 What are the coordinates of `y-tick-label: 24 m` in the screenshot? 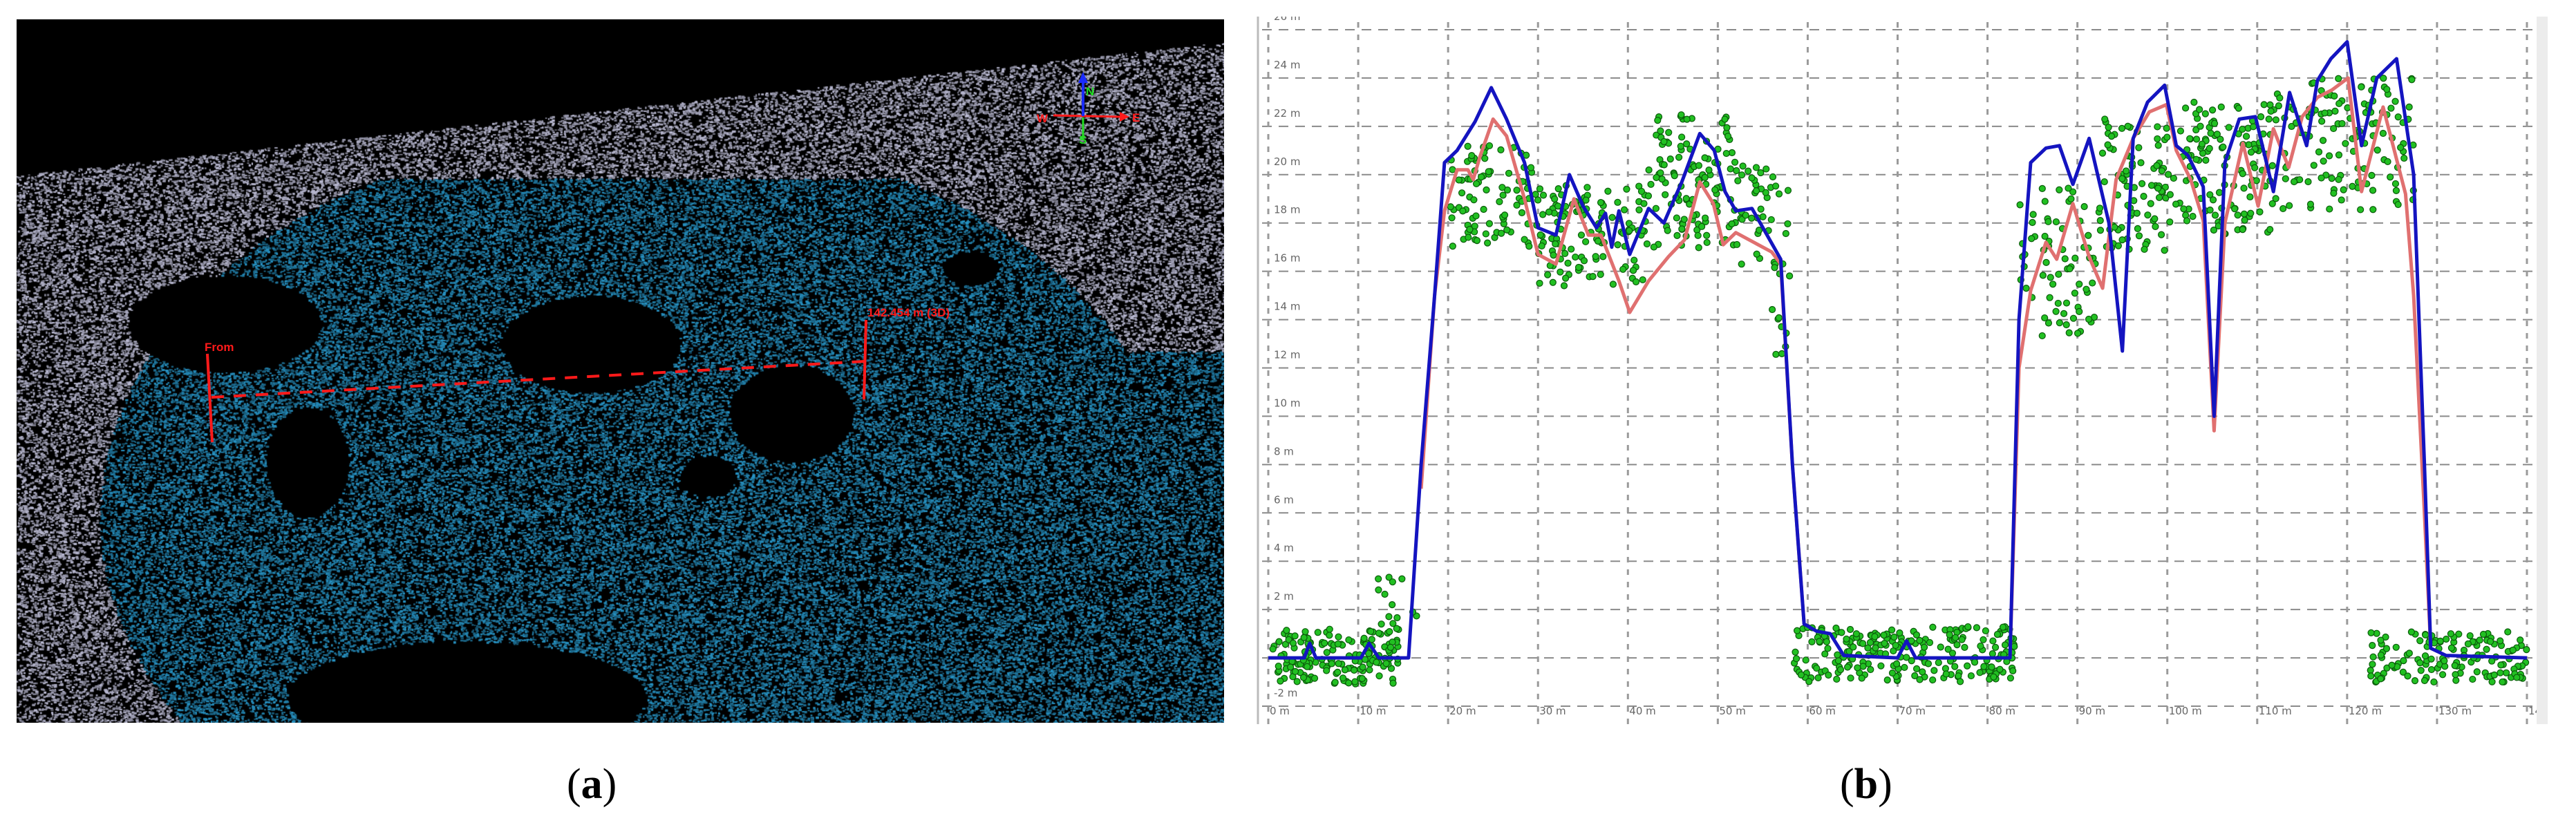 It's located at (1287, 65).